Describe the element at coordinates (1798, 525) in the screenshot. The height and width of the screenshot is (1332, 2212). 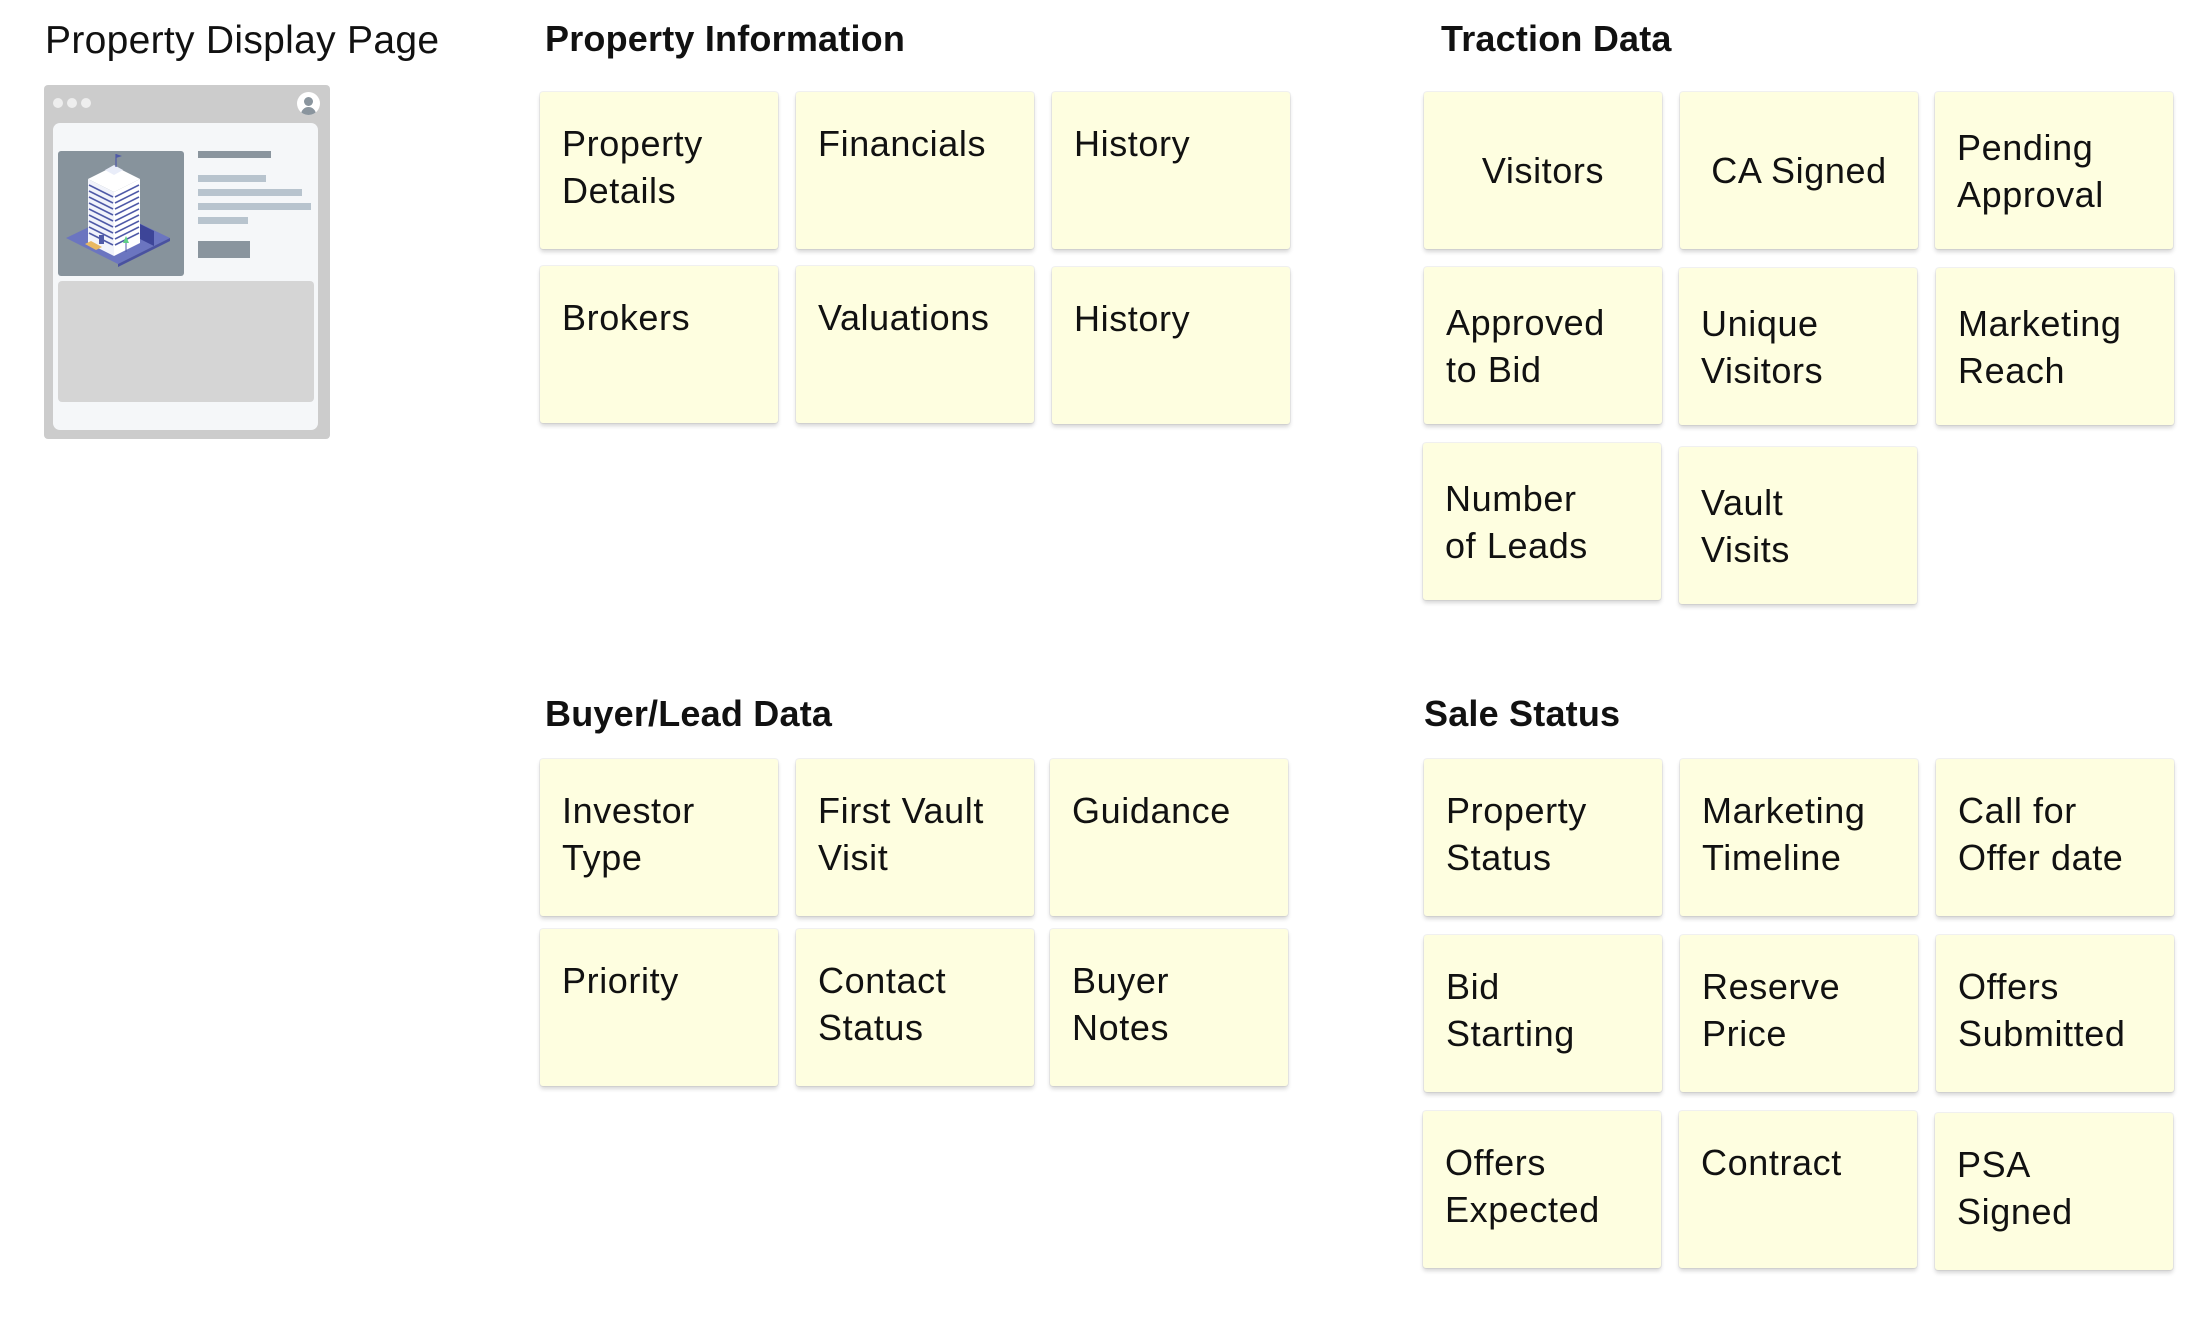
I see `card-vault-visits: Vault Visits` at that location.